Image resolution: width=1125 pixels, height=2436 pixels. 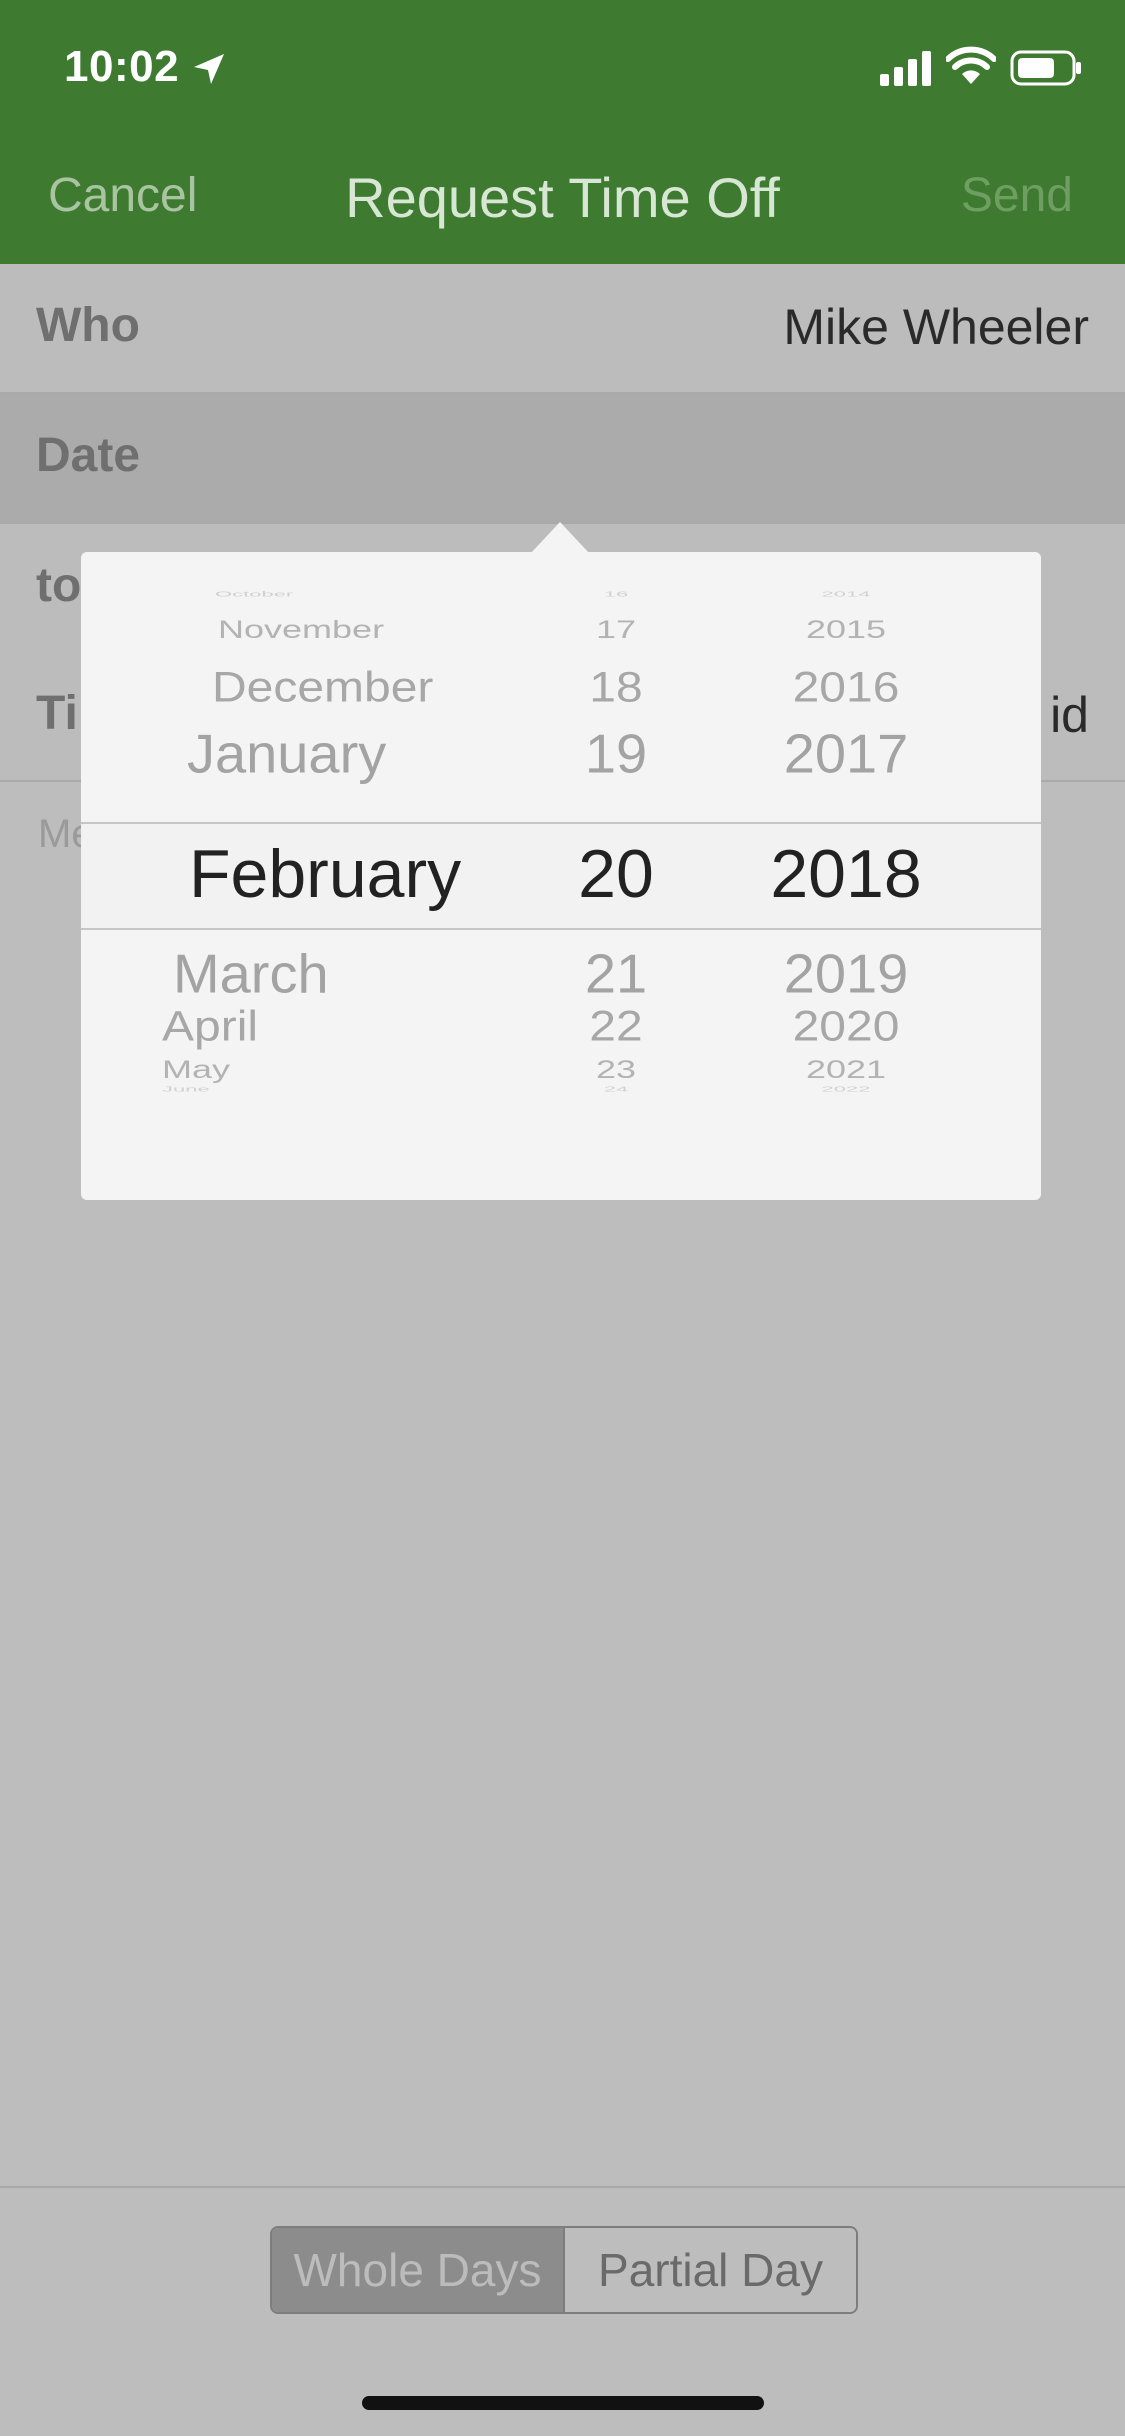 What do you see at coordinates (301, 629) in the screenshot?
I see `month-option: November` at bounding box center [301, 629].